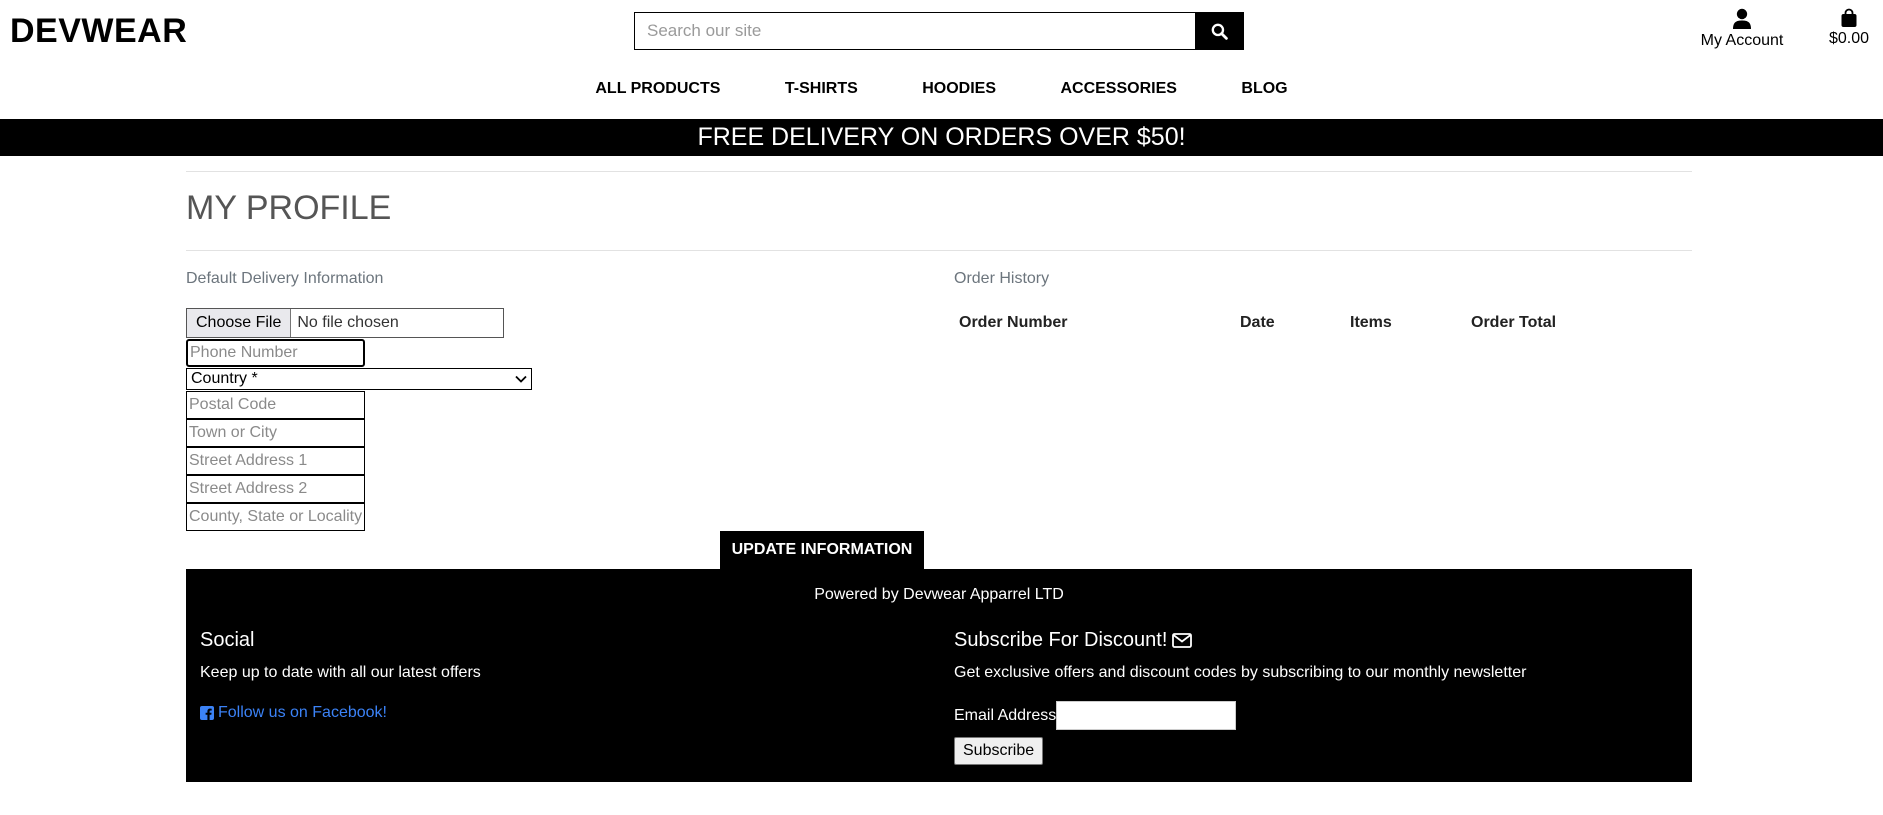 Image resolution: width=1883 pixels, height=815 pixels. What do you see at coordinates (224, 378) in the screenshot?
I see `country-select-value: Country *` at bounding box center [224, 378].